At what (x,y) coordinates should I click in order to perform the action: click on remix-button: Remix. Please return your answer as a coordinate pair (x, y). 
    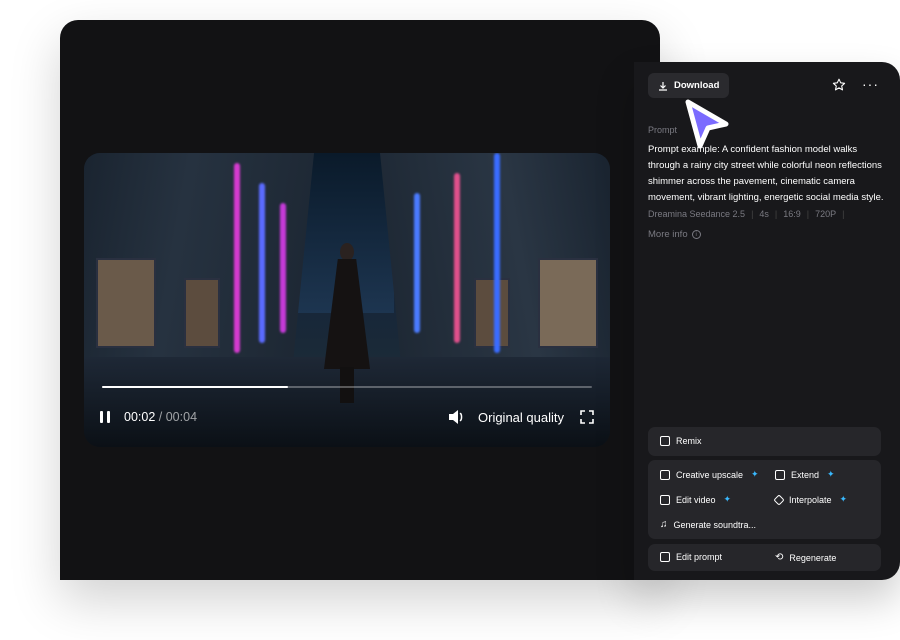
    Looking at the image, I should click on (681, 441).